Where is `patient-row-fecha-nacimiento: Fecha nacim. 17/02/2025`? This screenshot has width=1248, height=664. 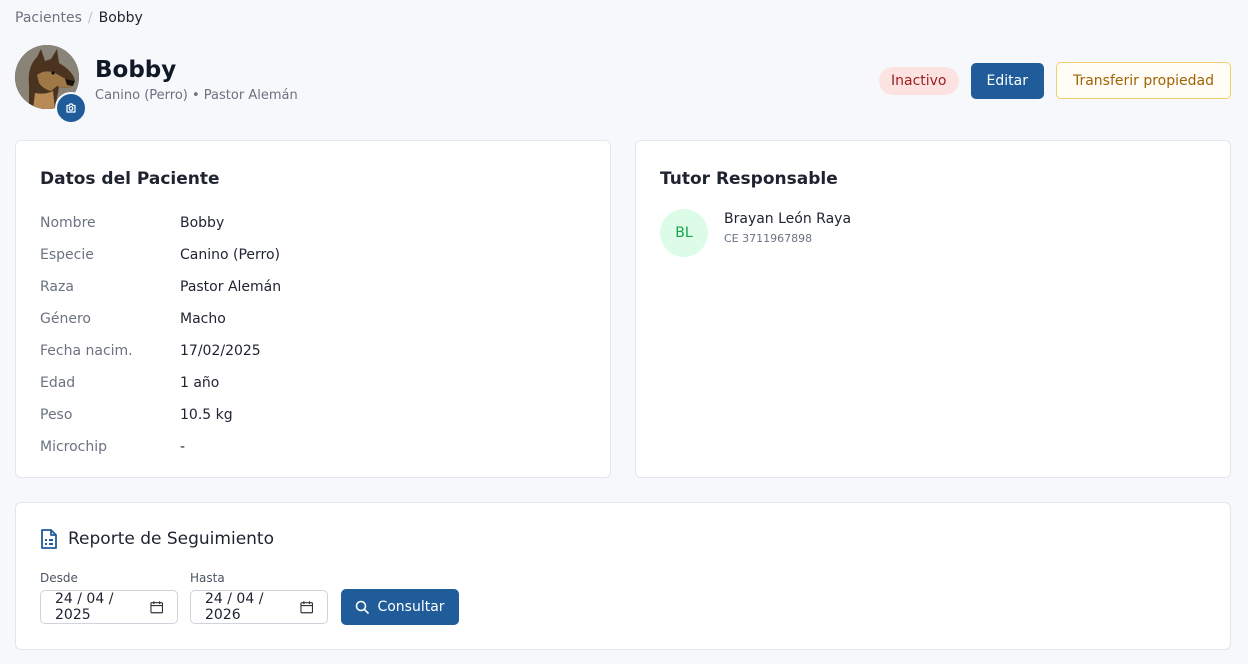
patient-row-fecha-nacimiento: Fecha nacim. 17/02/2025 is located at coordinates (310, 351).